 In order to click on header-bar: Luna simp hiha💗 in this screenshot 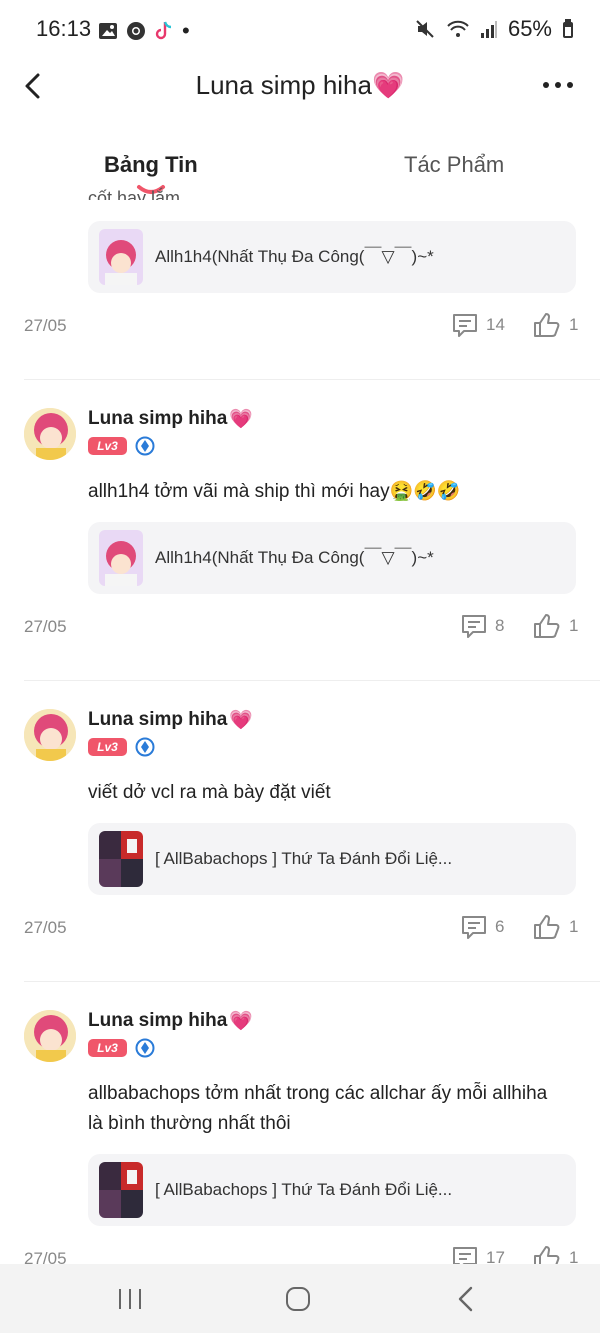, I will do `click(300, 85)`.